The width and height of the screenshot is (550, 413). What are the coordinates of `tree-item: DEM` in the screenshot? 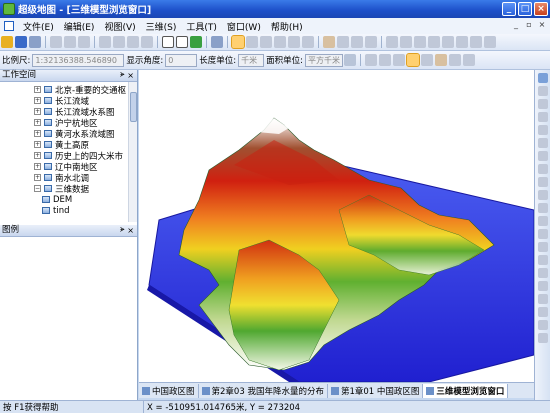 It's located at (68, 199).